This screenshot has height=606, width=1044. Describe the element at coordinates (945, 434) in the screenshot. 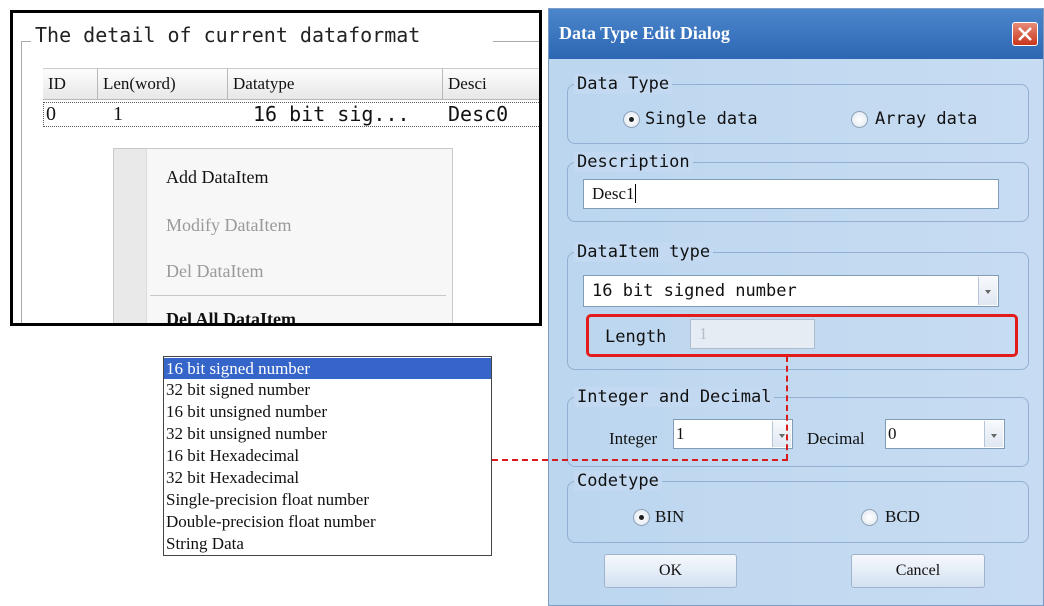

I see `decimal-select: 0` at that location.